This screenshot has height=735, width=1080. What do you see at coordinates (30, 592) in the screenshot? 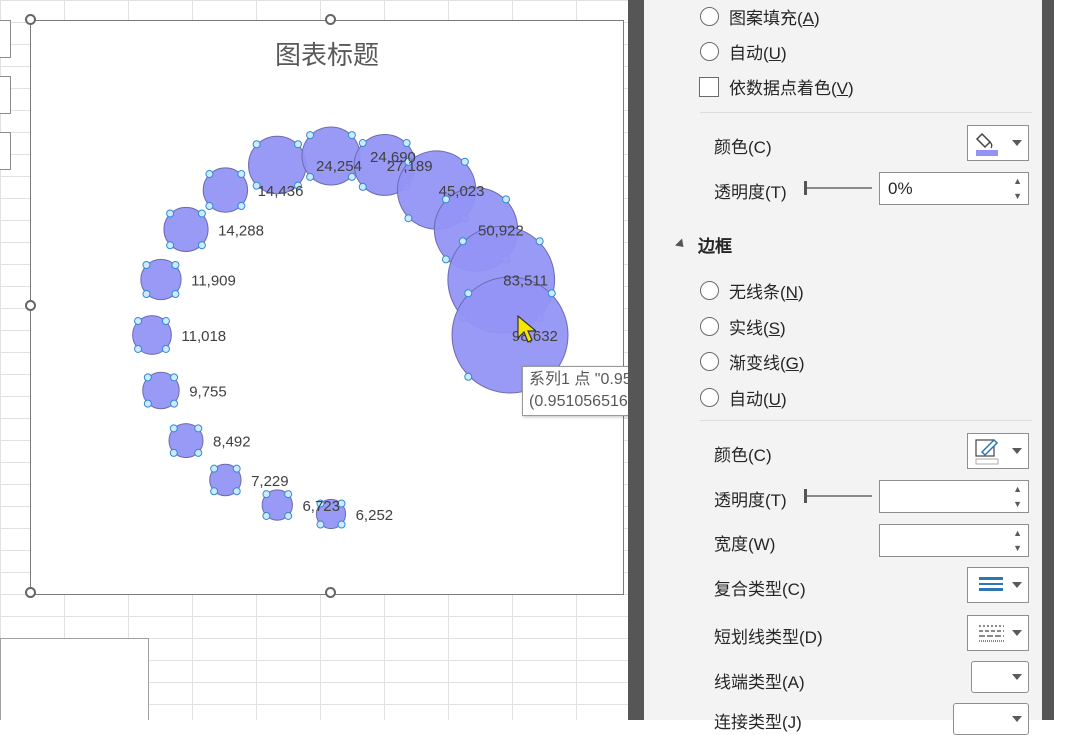
I see `resize-handle-bottom-left` at bounding box center [30, 592].